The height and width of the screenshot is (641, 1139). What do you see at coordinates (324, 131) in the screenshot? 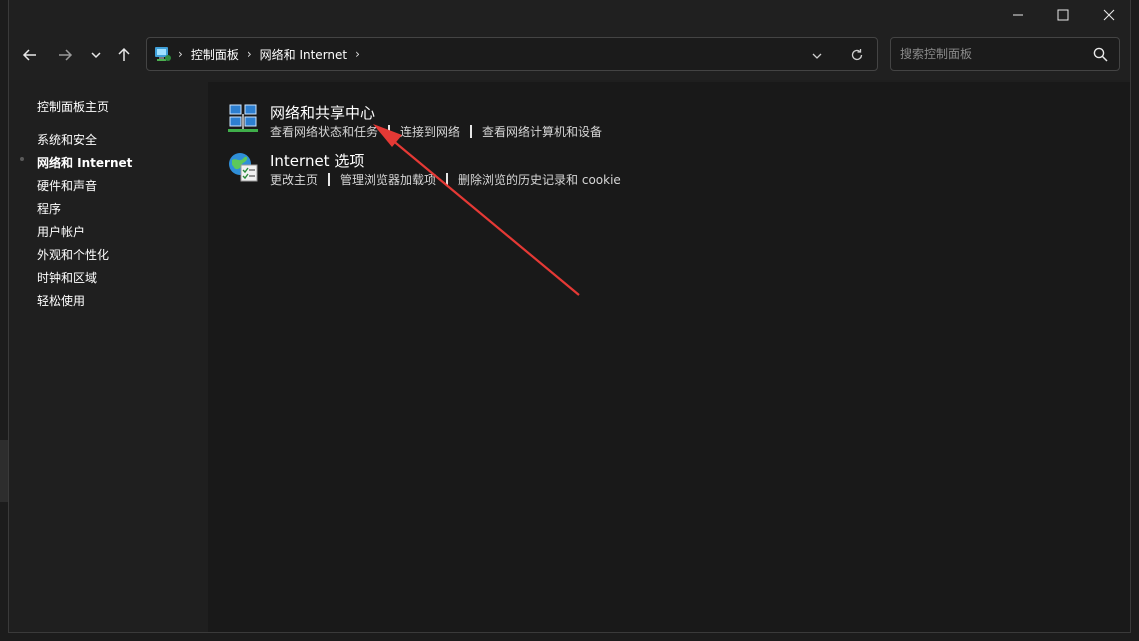
I see `link-view-network-status: 查看网络状态和任务` at bounding box center [324, 131].